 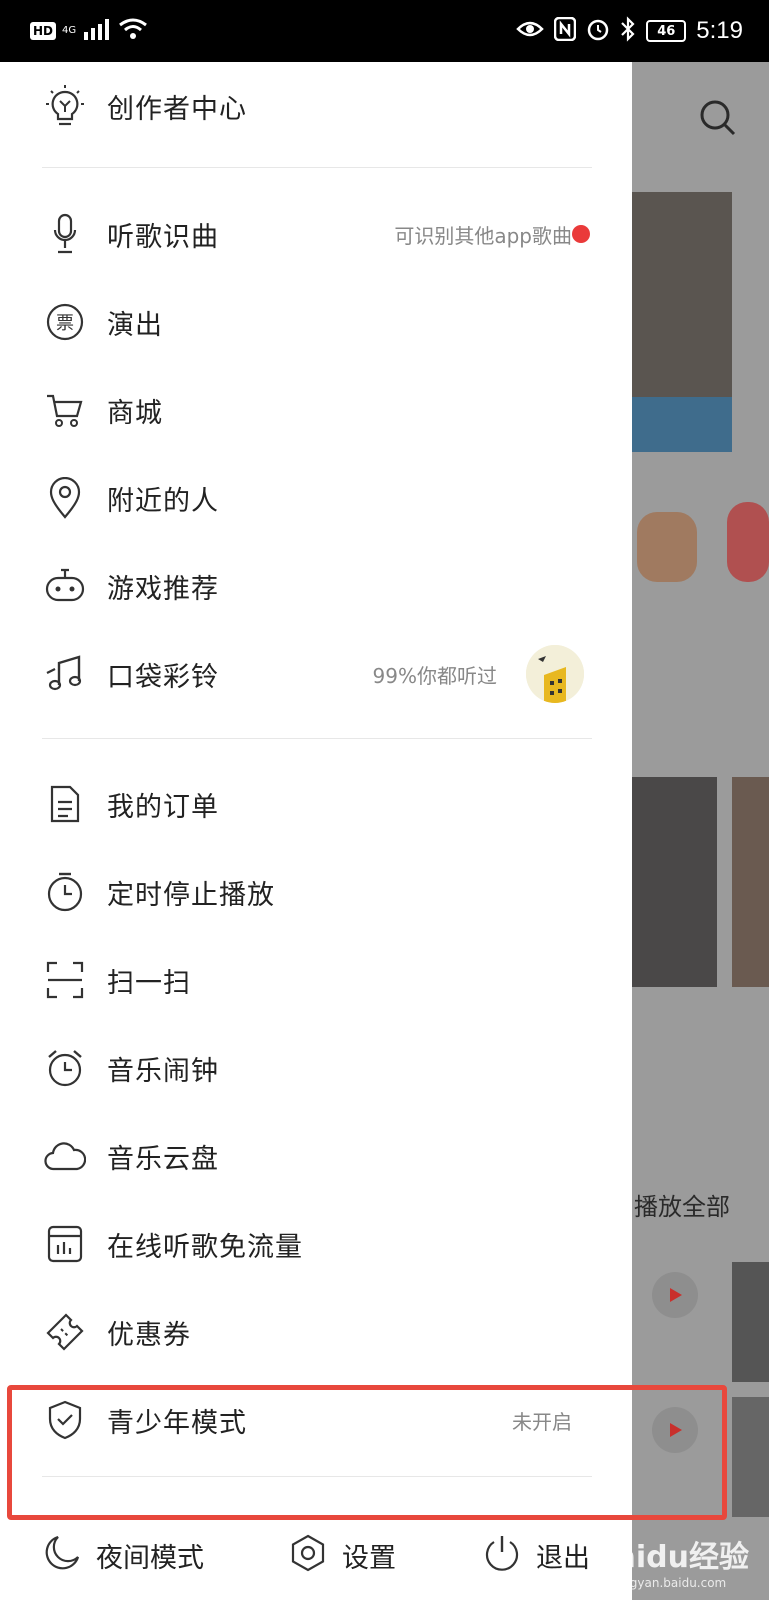 What do you see at coordinates (65, 1244) in the screenshot?
I see `sim-card-icon` at bounding box center [65, 1244].